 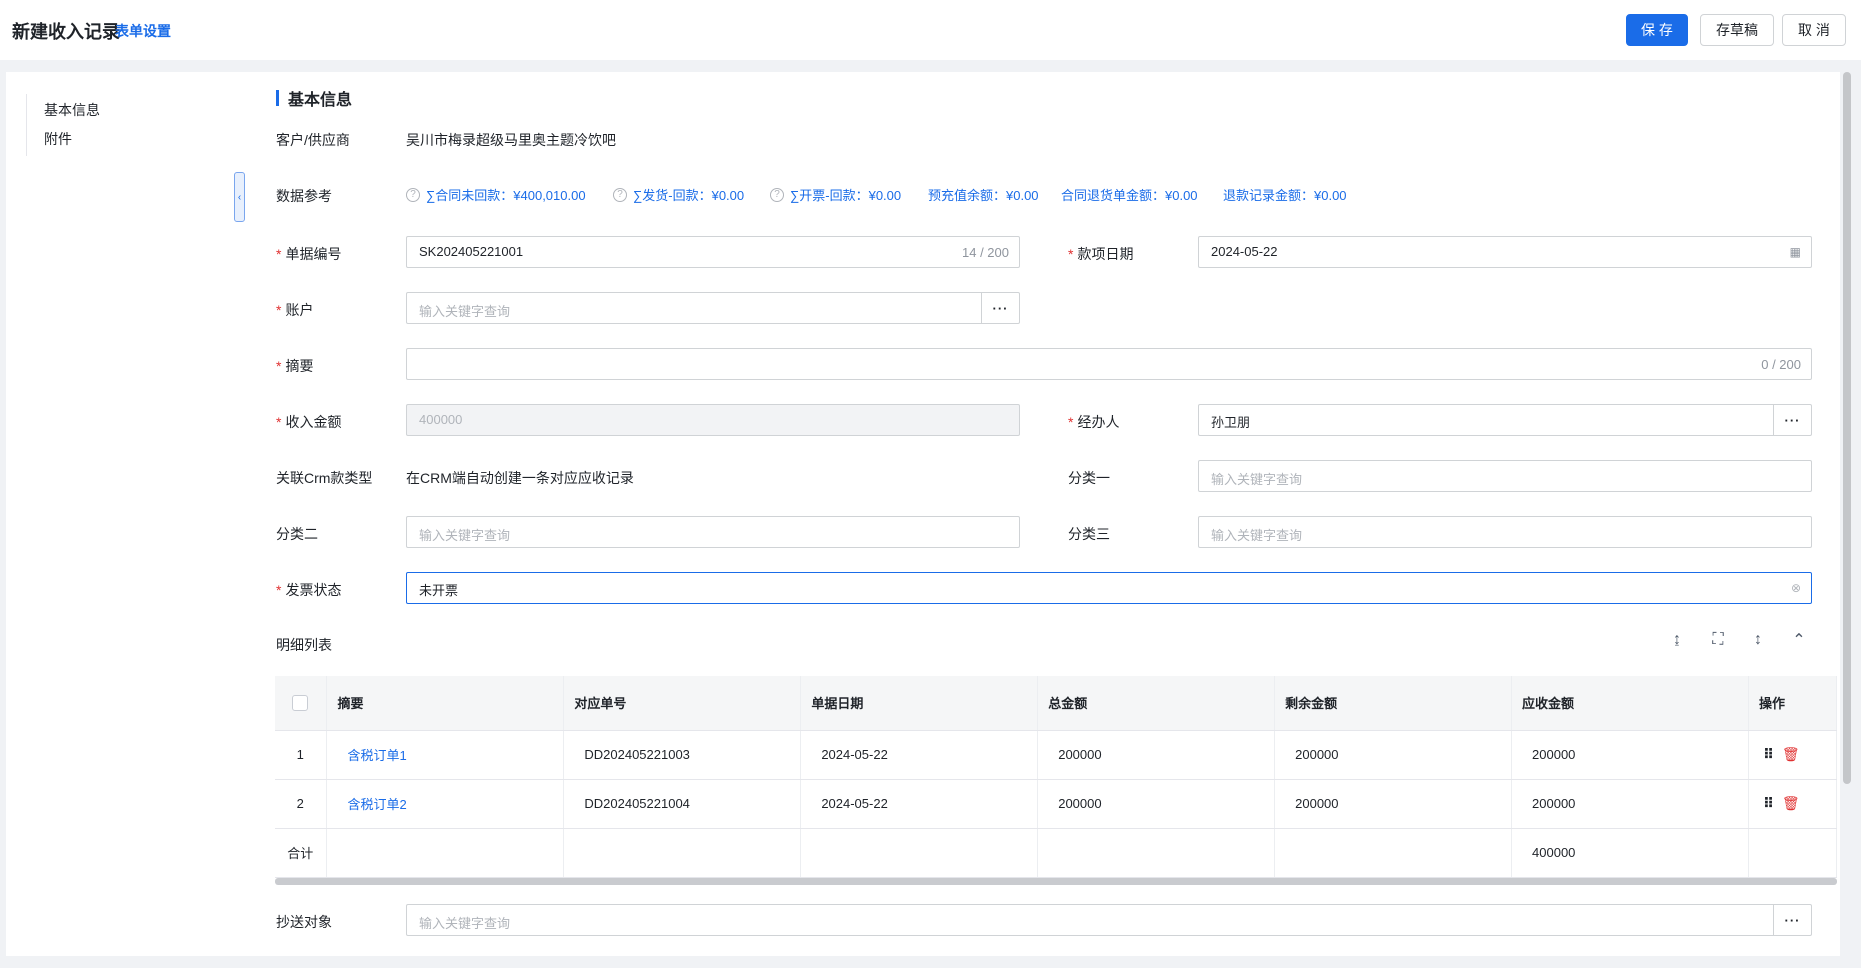 What do you see at coordinates (304, 196) in the screenshot?
I see `reference-label: 数据参考` at bounding box center [304, 196].